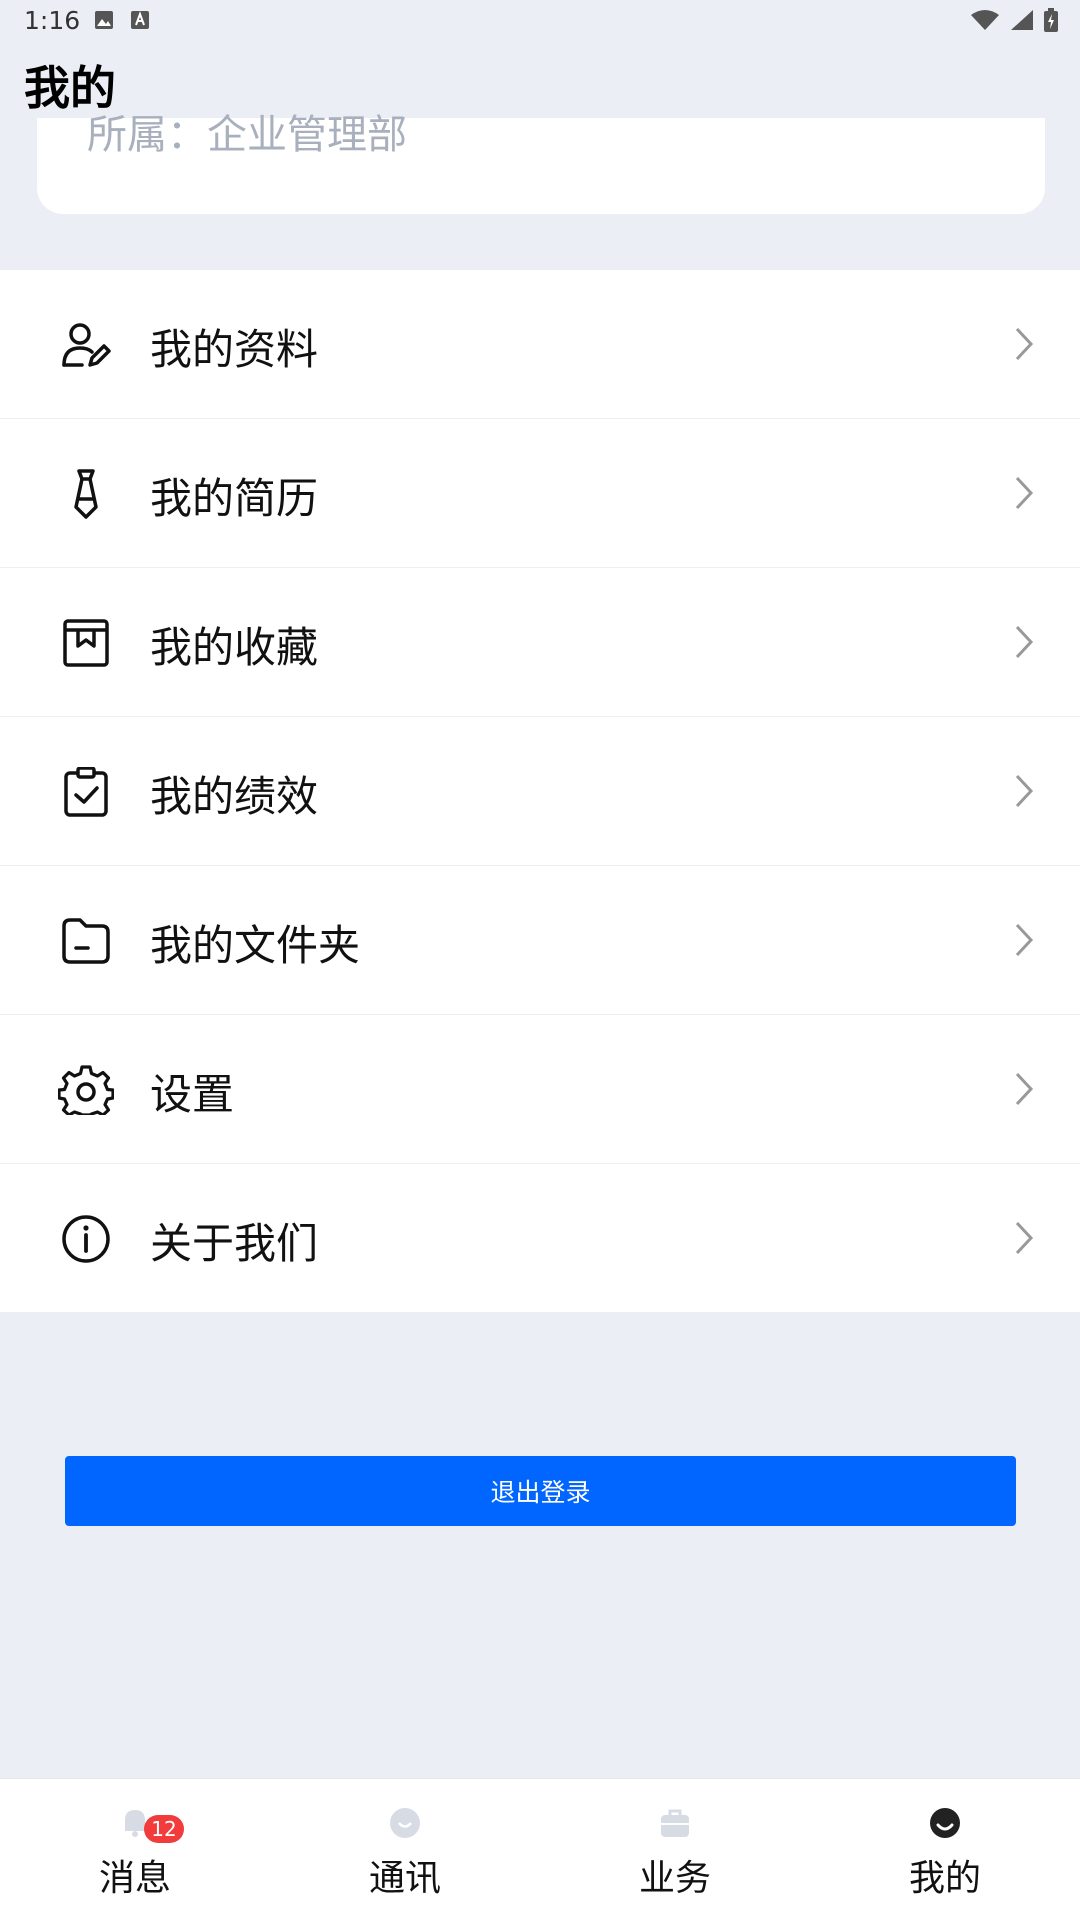  What do you see at coordinates (247, 135) in the screenshot?
I see `department-label: 所属：企业管理部` at bounding box center [247, 135].